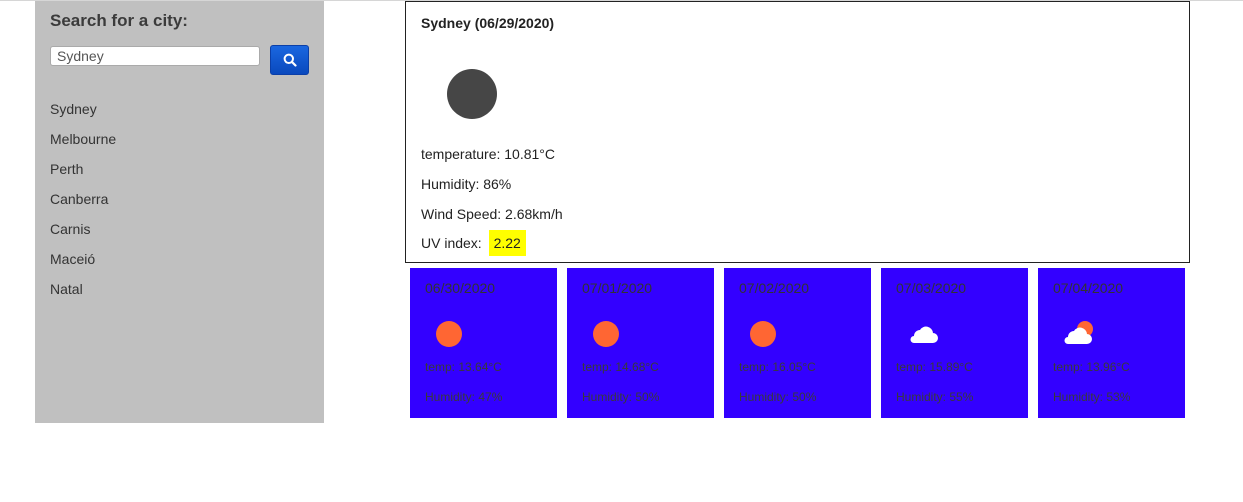  I want to click on forecast-humidity: Humidity: 55%, so click(935, 397).